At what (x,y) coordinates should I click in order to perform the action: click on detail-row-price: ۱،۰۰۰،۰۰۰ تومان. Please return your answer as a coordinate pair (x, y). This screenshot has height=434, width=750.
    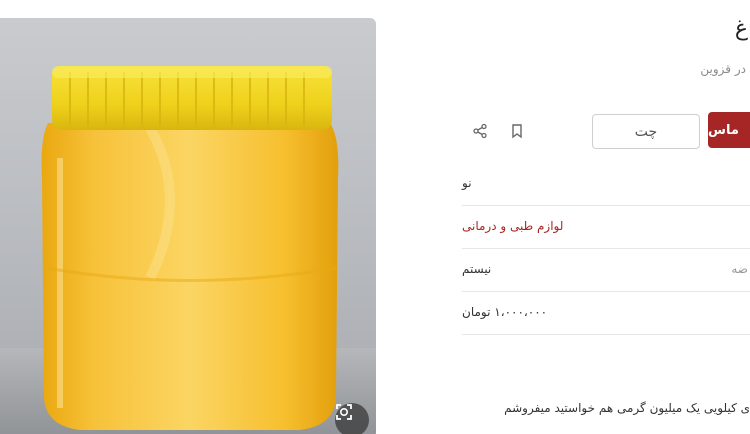
    Looking at the image, I should click on (606, 313).